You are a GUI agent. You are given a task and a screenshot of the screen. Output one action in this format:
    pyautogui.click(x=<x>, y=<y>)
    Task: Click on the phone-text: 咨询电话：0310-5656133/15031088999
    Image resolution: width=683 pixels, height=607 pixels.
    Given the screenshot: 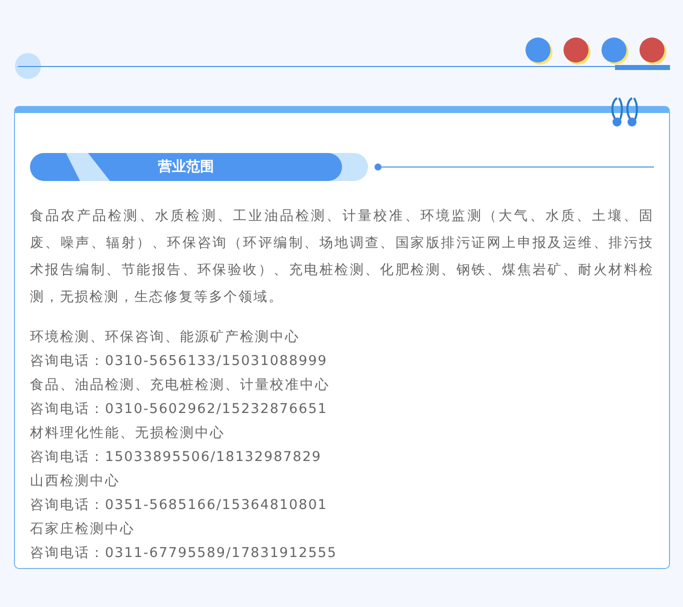 What is the action you would take?
    pyautogui.click(x=179, y=361)
    